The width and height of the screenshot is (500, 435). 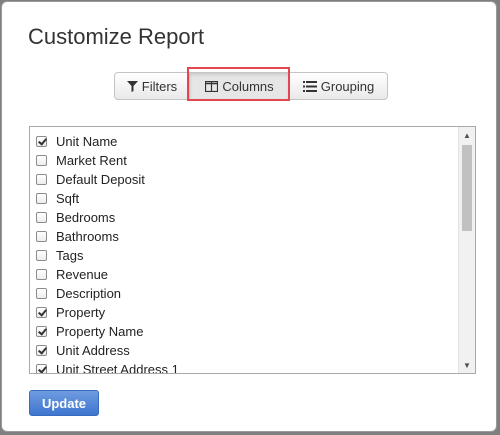 I want to click on scroll-down-arrow-icon: ▼, so click(x=467, y=365).